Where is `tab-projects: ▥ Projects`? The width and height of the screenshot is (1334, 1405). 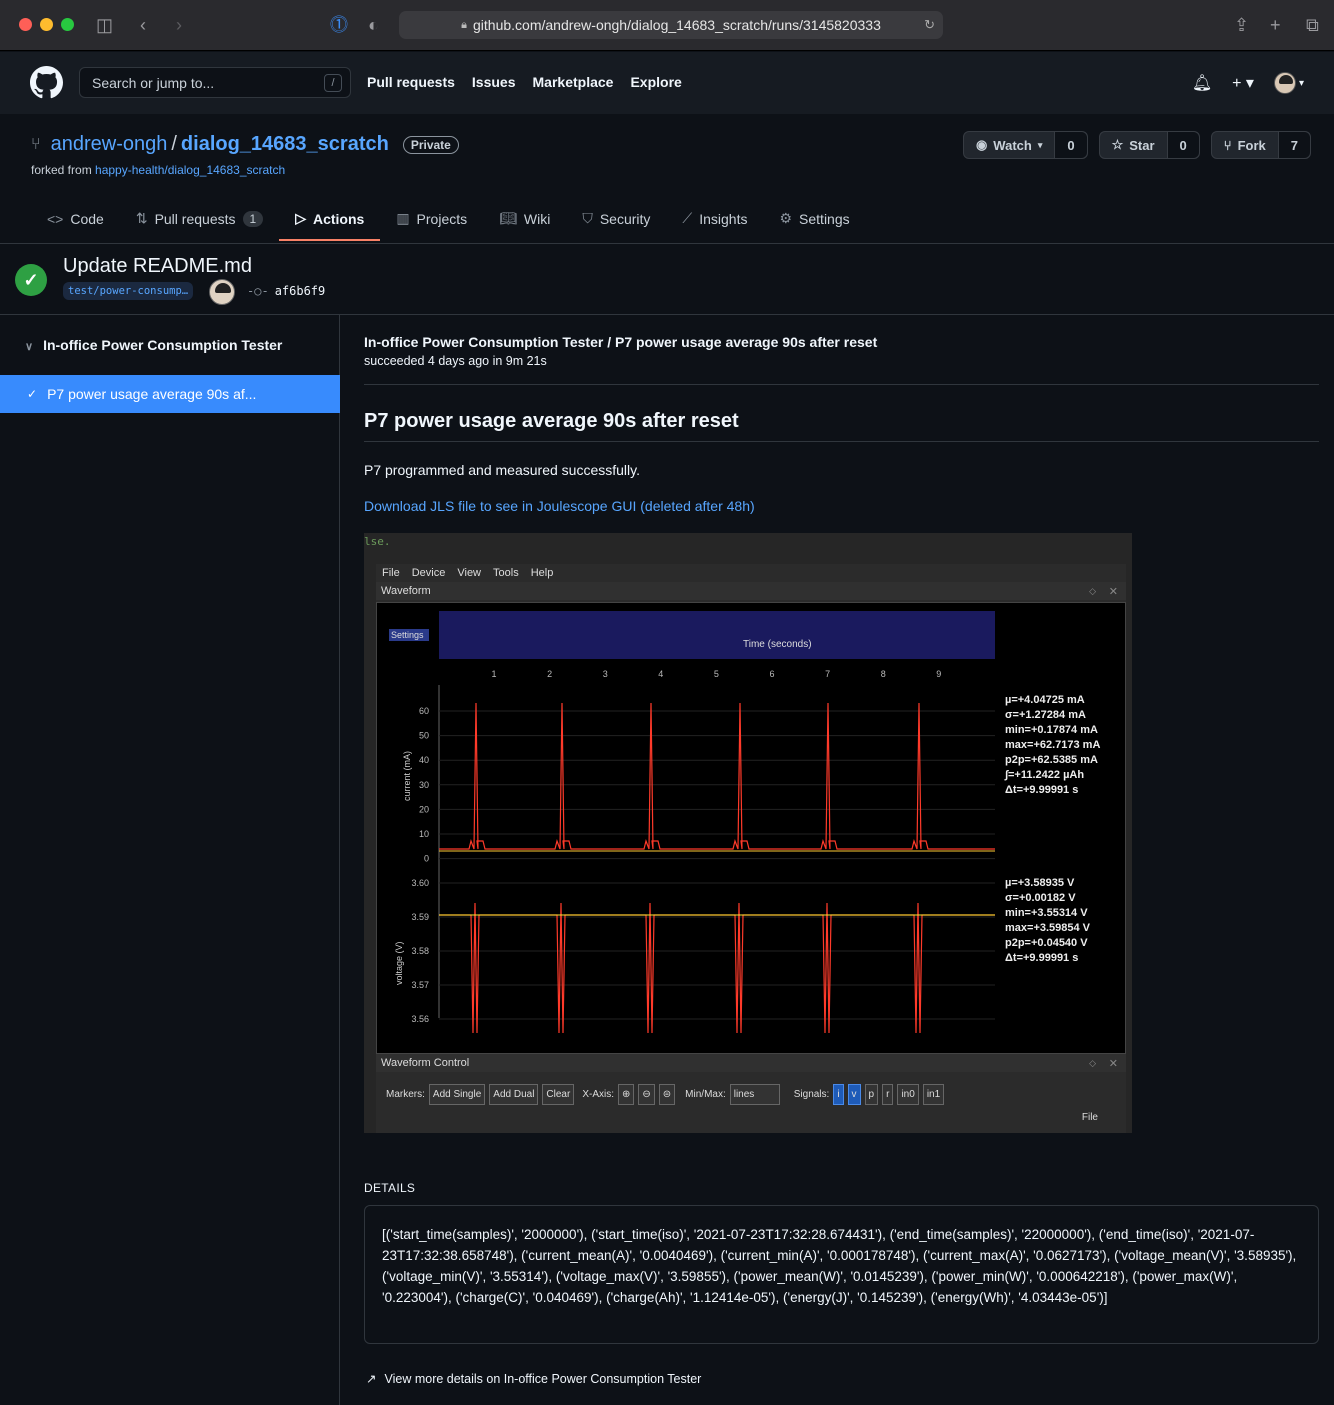 tab-projects: ▥ Projects is located at coordinates (431, 220).